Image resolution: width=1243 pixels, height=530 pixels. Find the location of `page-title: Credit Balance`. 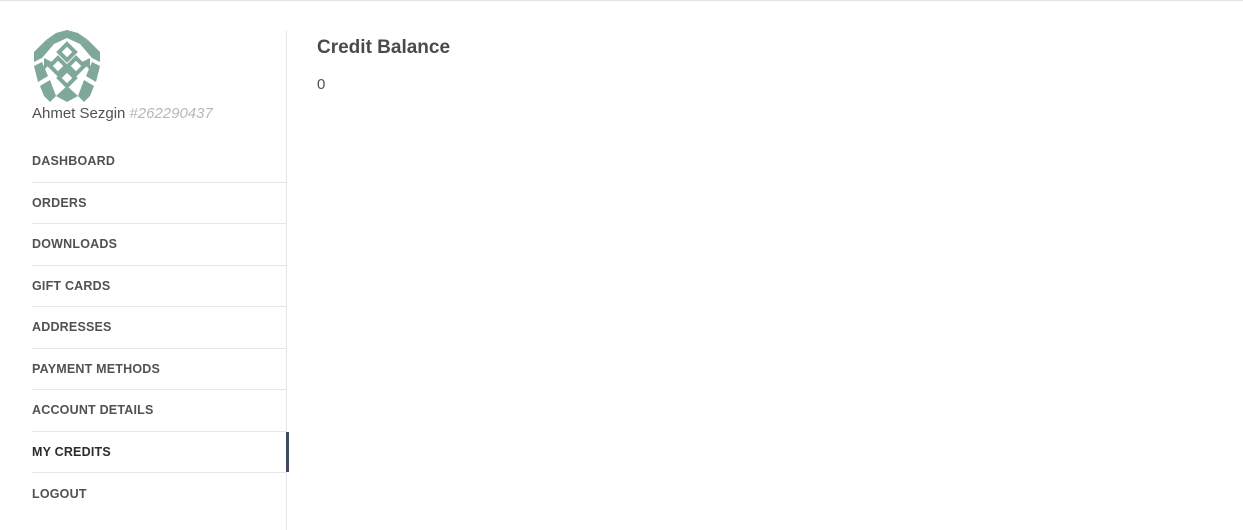

page-title: Credit Balance is located at coordinates (384, 47).